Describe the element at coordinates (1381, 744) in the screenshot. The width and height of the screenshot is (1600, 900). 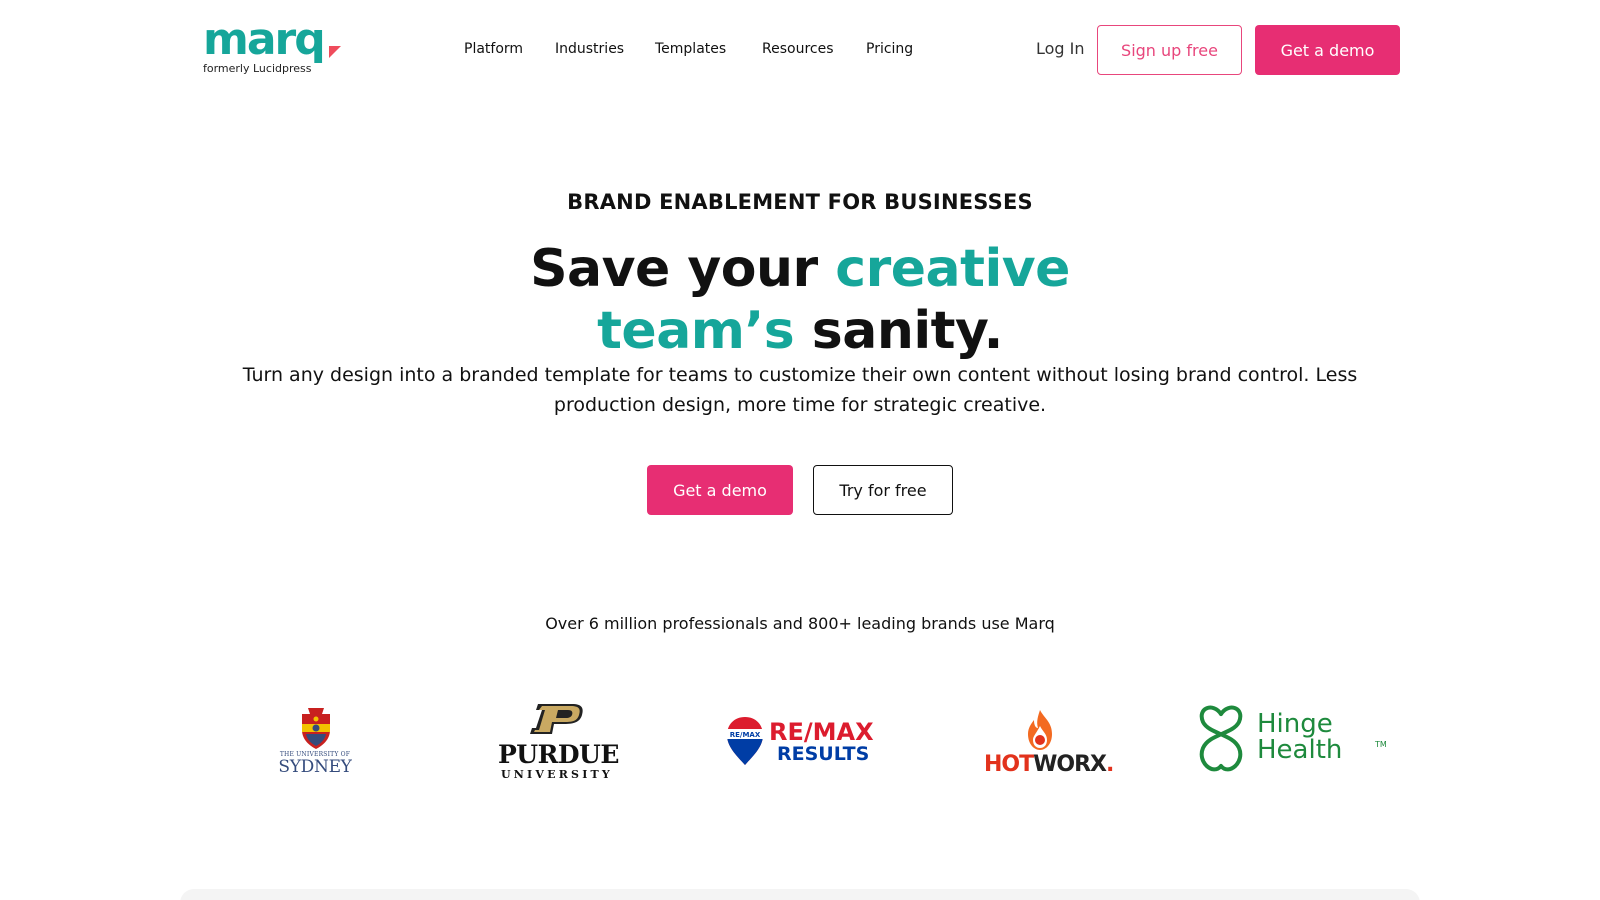
I see `hinge-trademark: TM` at that location.